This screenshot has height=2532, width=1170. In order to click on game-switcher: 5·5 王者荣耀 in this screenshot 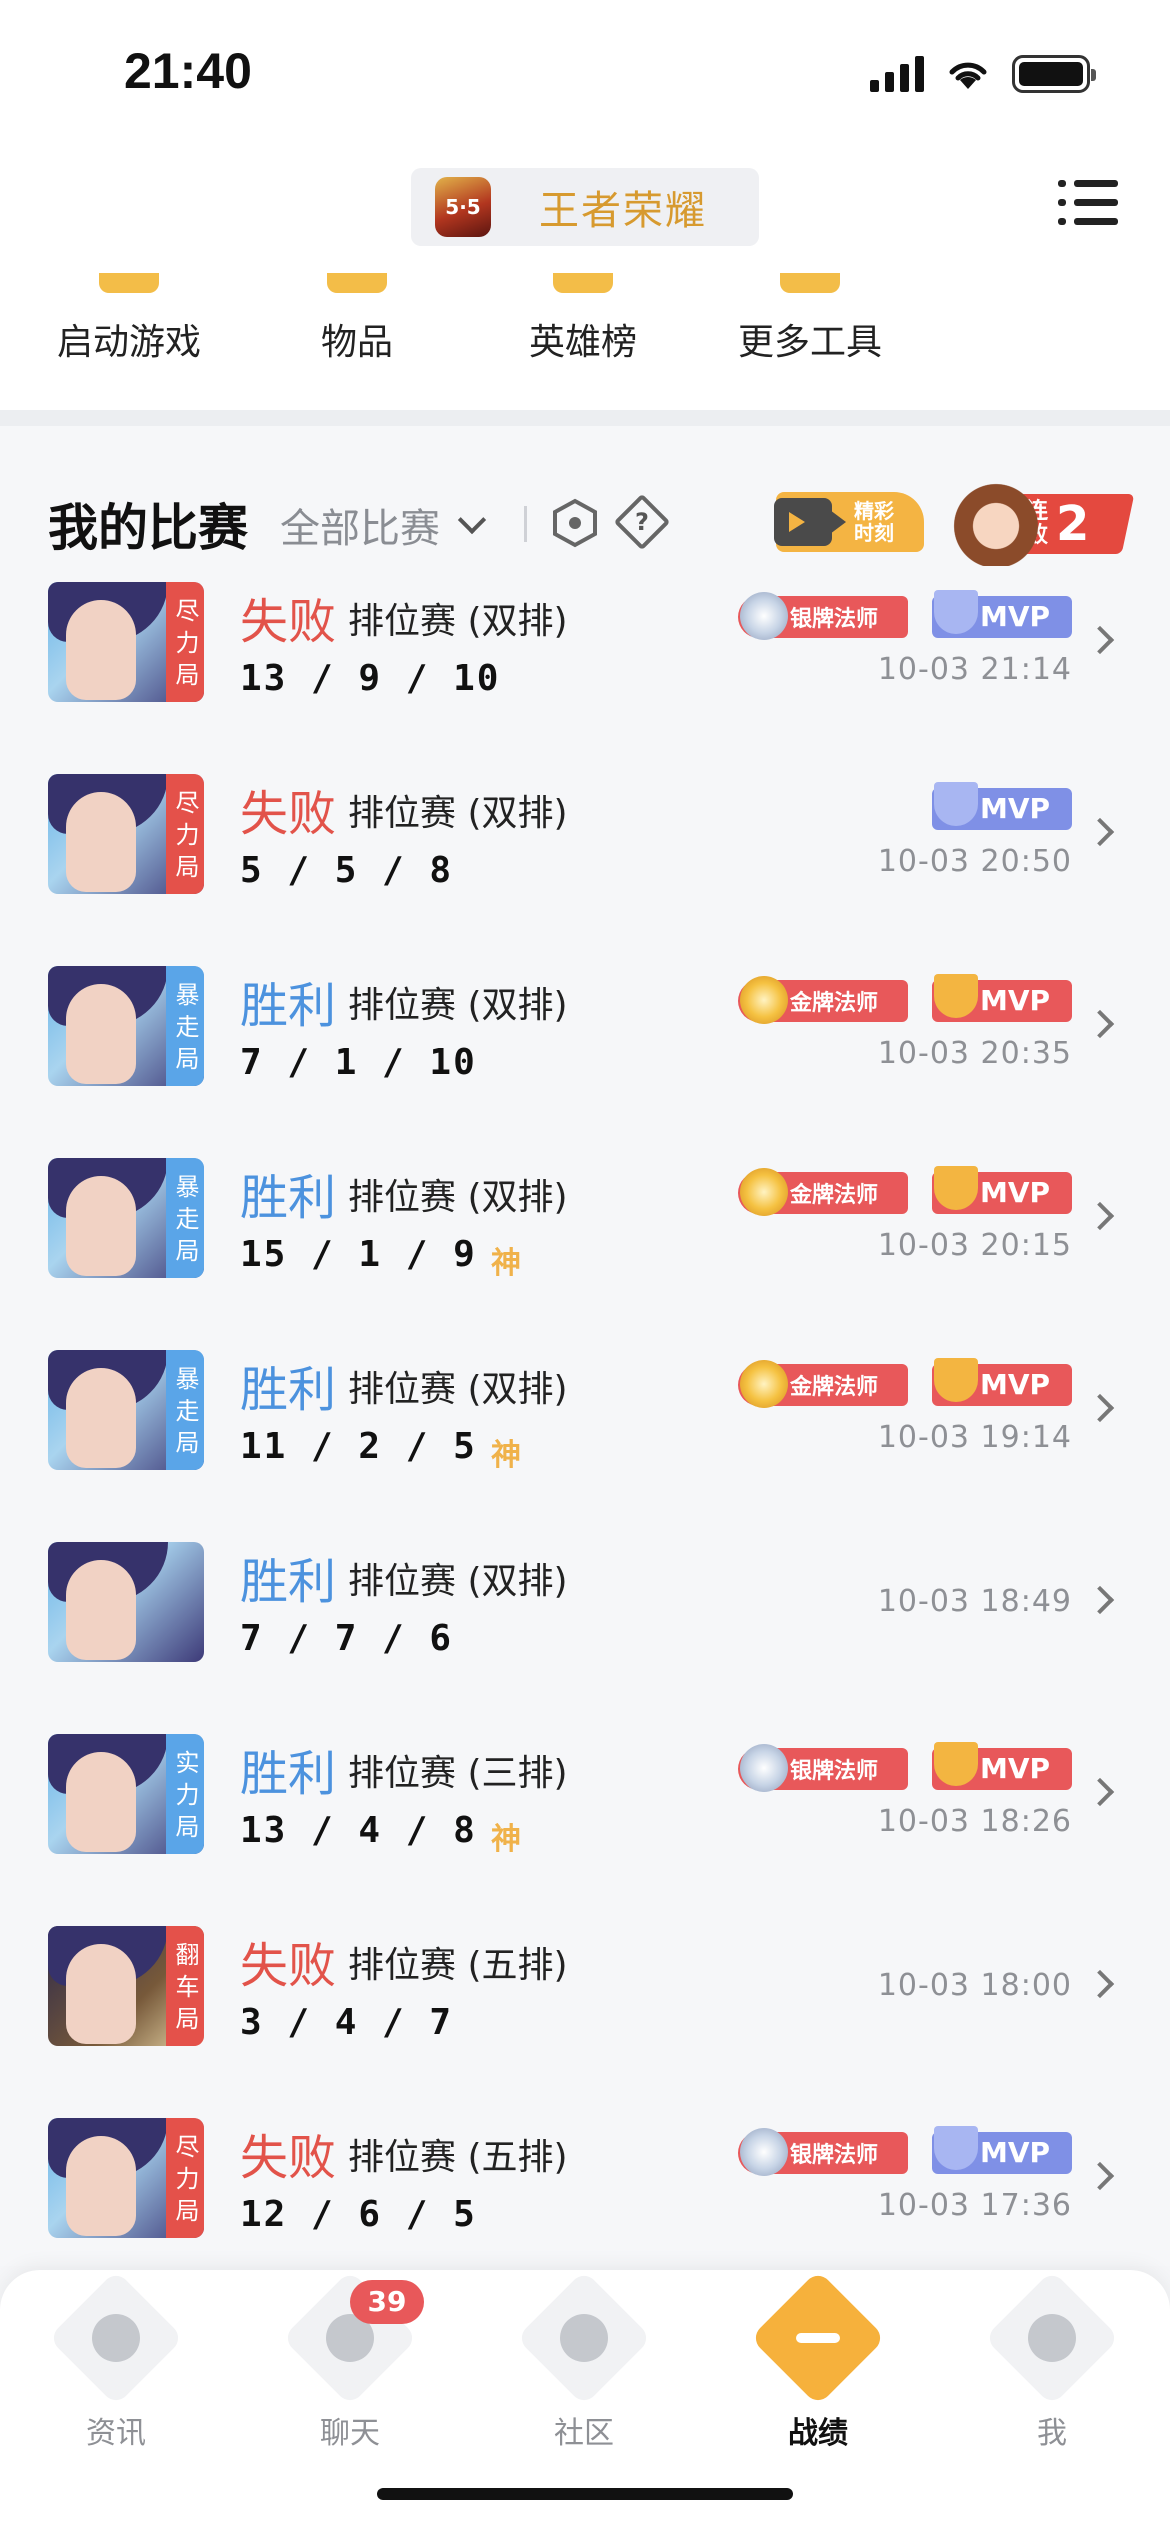, I will do `click(585, 207)`.